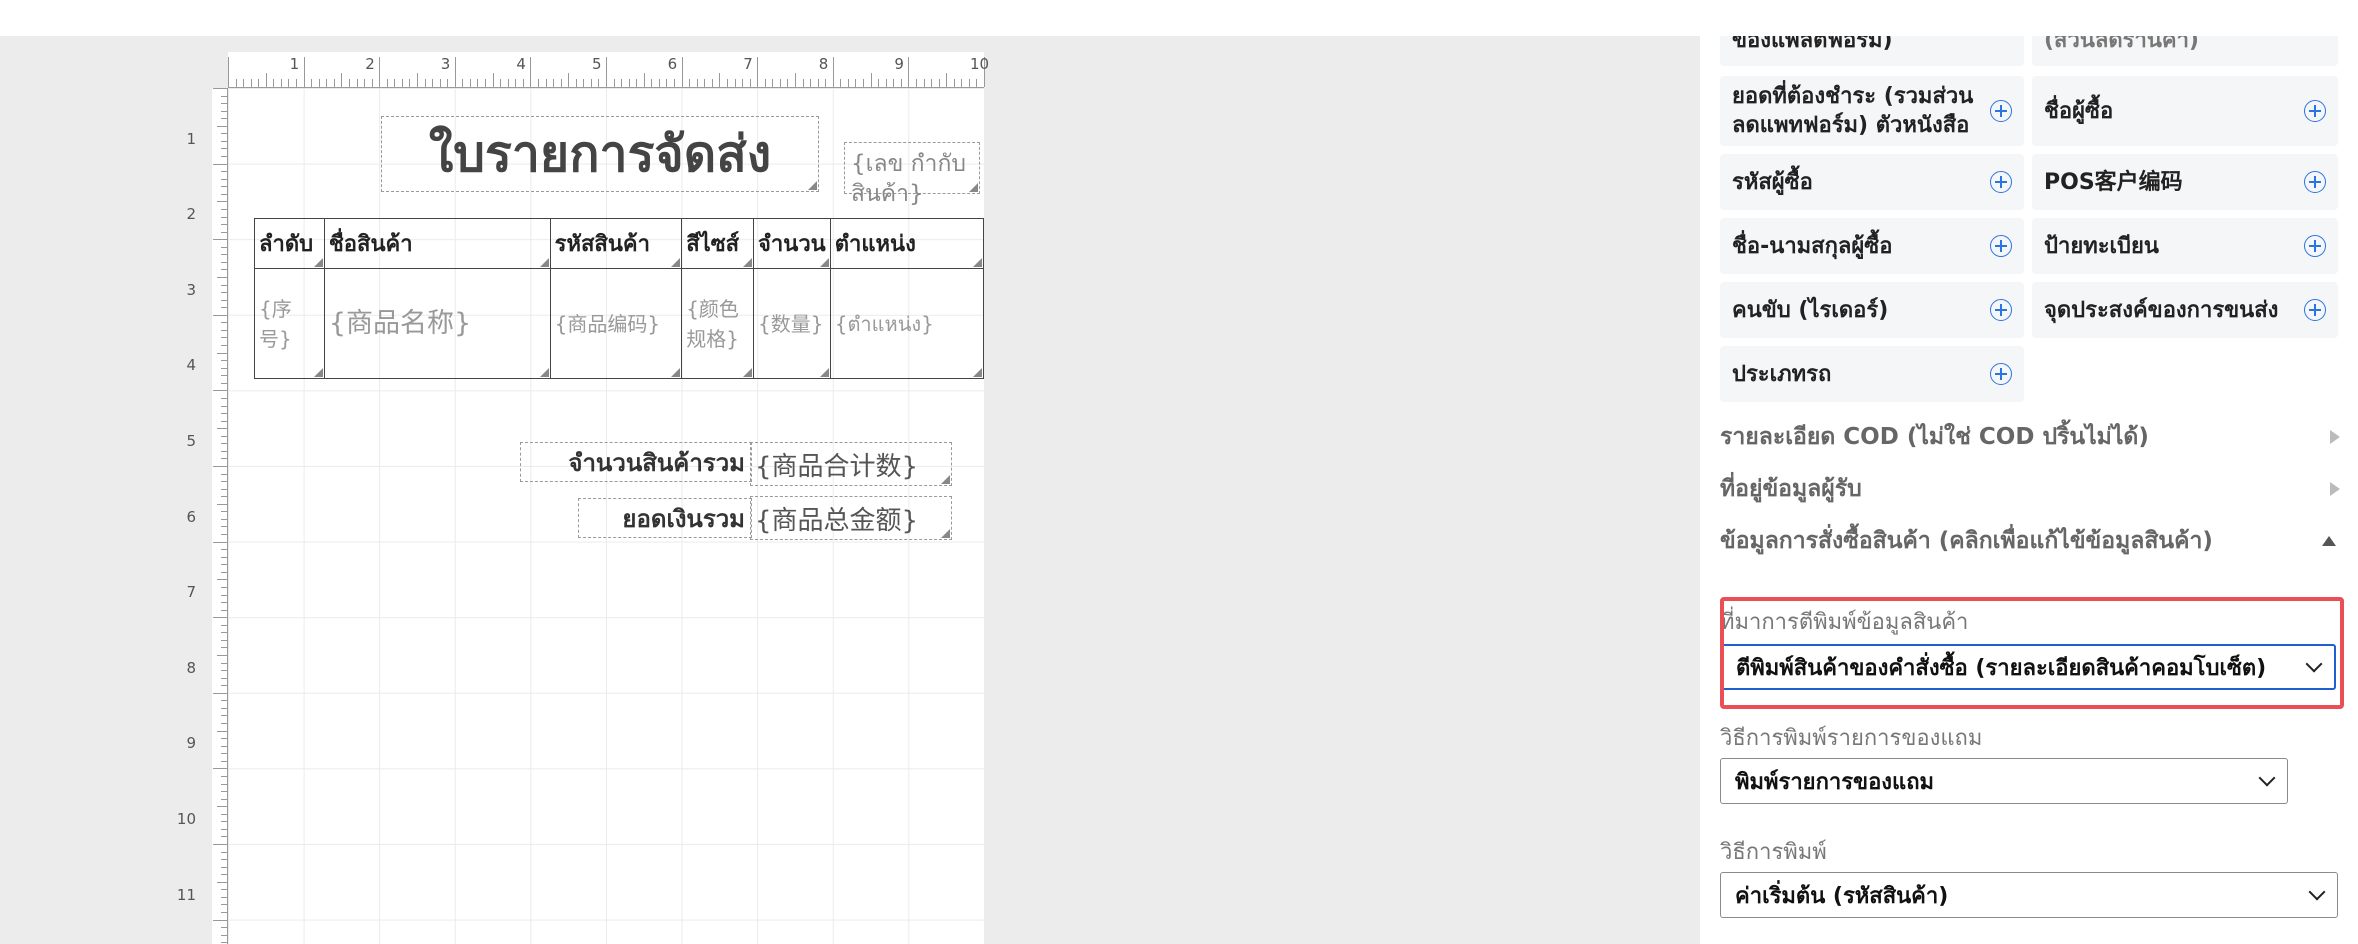 The image size is (2358, 944). Describe the element at coordinates (837, 520) in the screenshot. I see `total-amount-value: {商品总金额}` at that location.